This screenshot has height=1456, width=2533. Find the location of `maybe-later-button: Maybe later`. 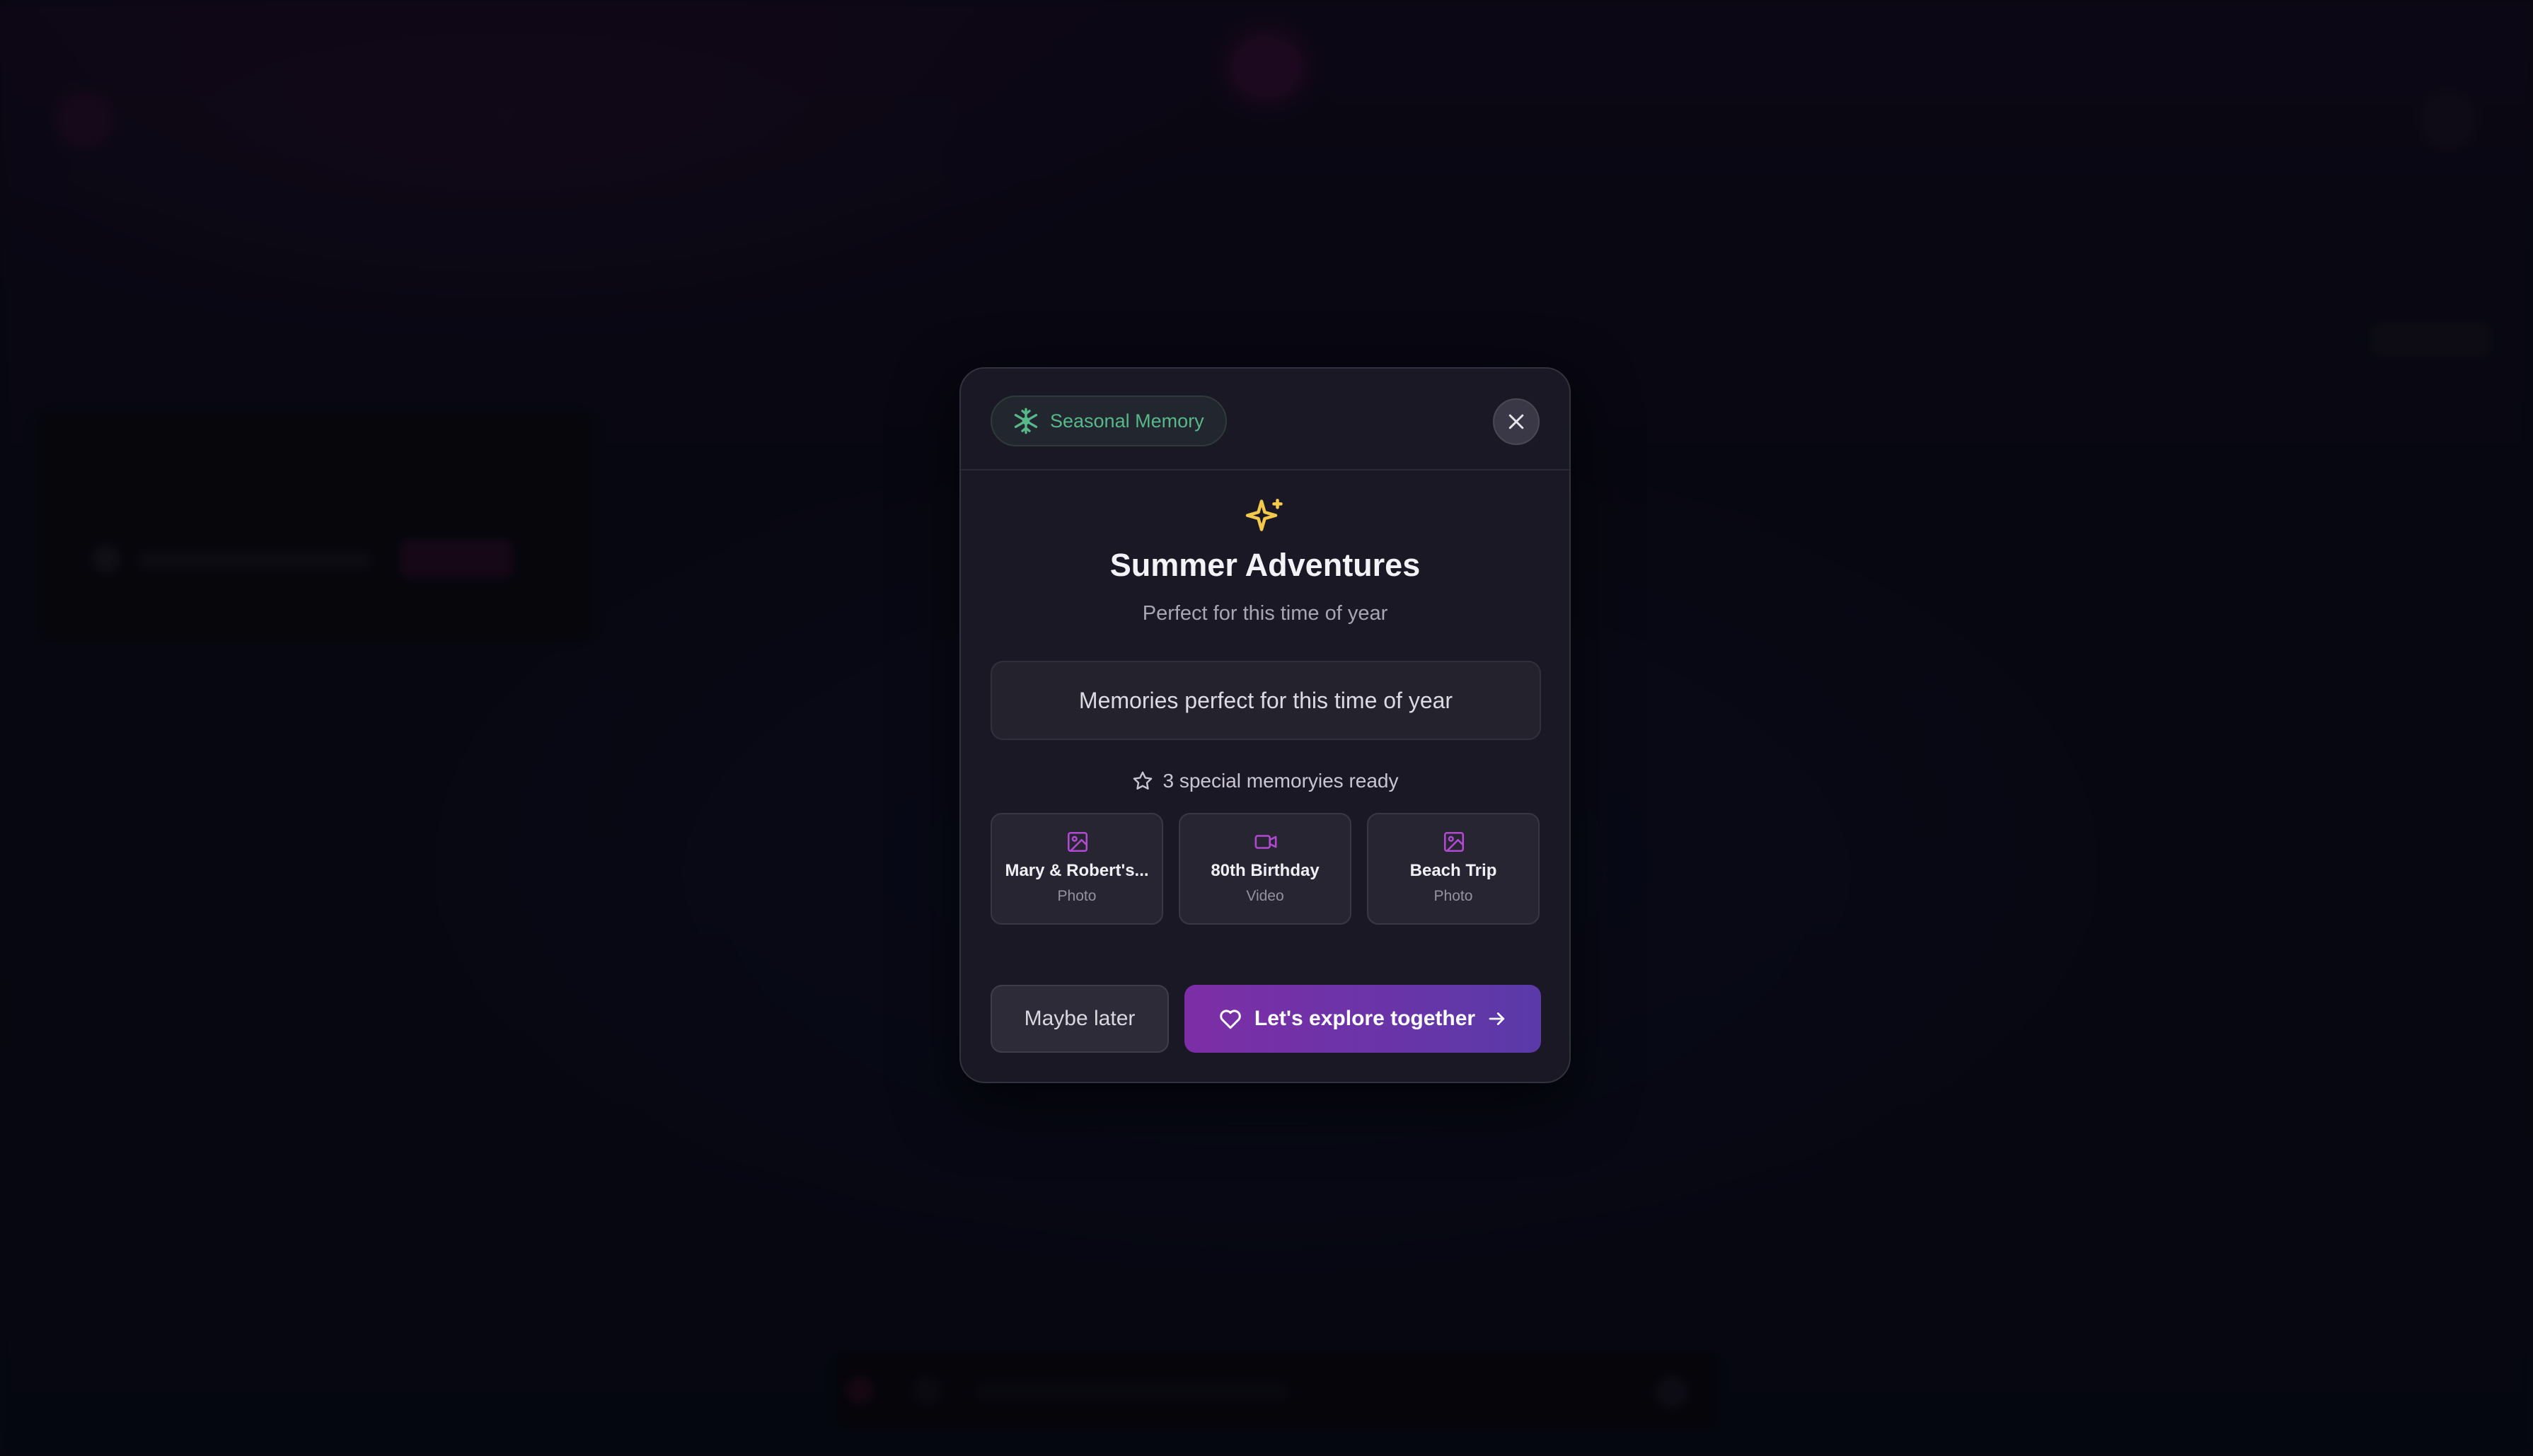

maybe-later-button: Maybe later is located at coordinates (1080, 1019).